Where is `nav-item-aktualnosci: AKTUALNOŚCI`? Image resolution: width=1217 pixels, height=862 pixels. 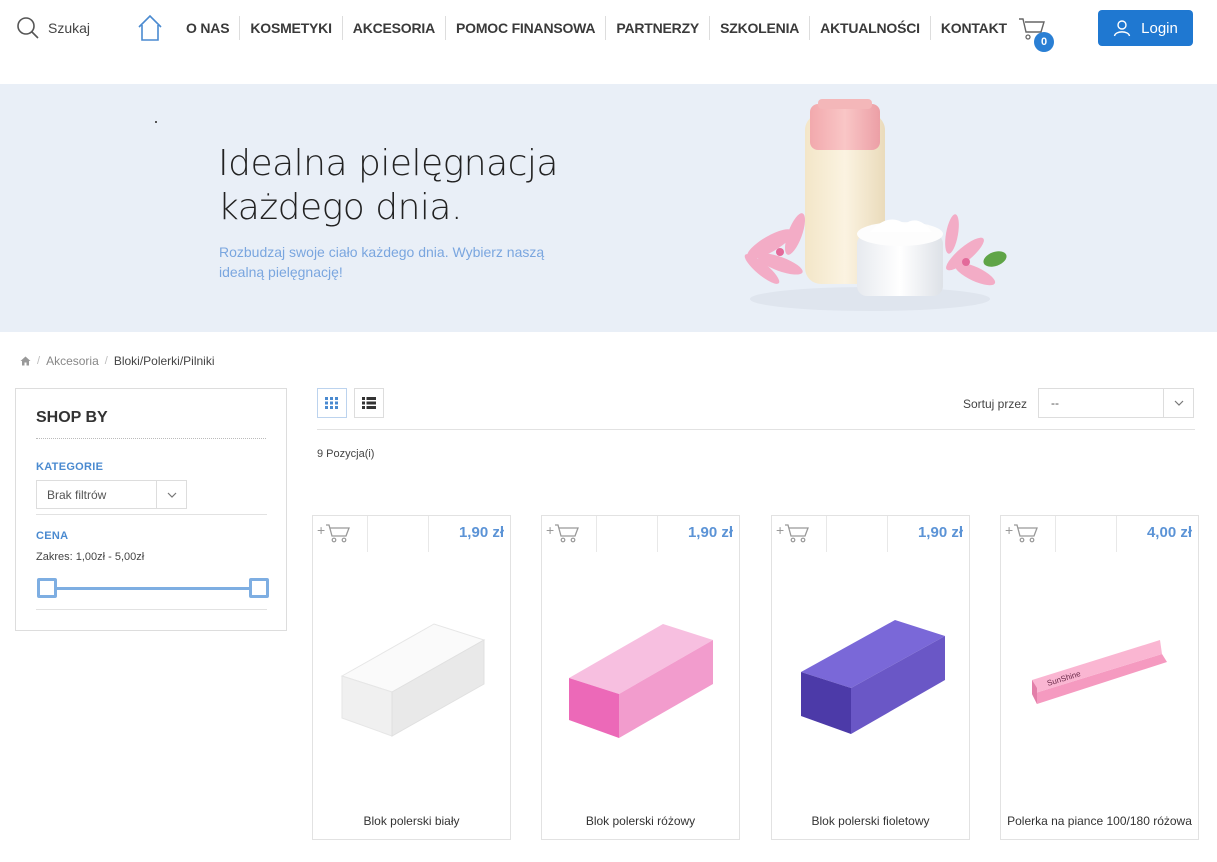
nav-item-aktualnosci: AKTUALNOŚCI is located at coordinates (869, 28).